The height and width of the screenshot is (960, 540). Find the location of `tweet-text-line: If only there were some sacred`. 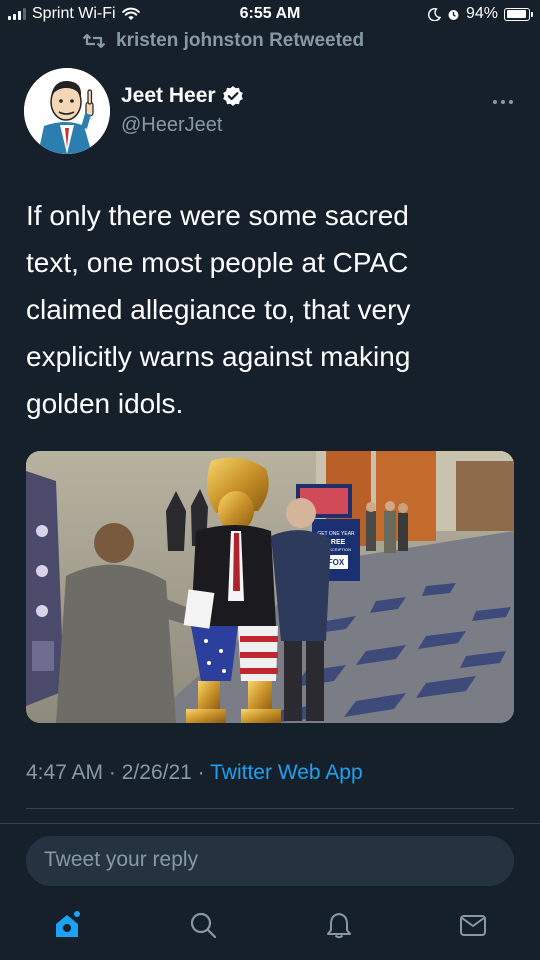

tweet-text-line: If only there were some sacred is located at coordinates (217, 215).